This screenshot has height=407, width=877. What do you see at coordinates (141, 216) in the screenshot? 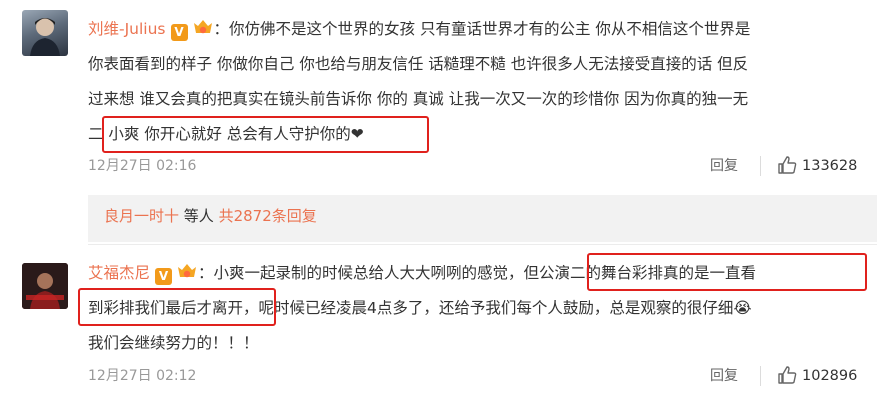
I see `sub-reply-user-link: 良月一时十` at bounding box center [141, 216].